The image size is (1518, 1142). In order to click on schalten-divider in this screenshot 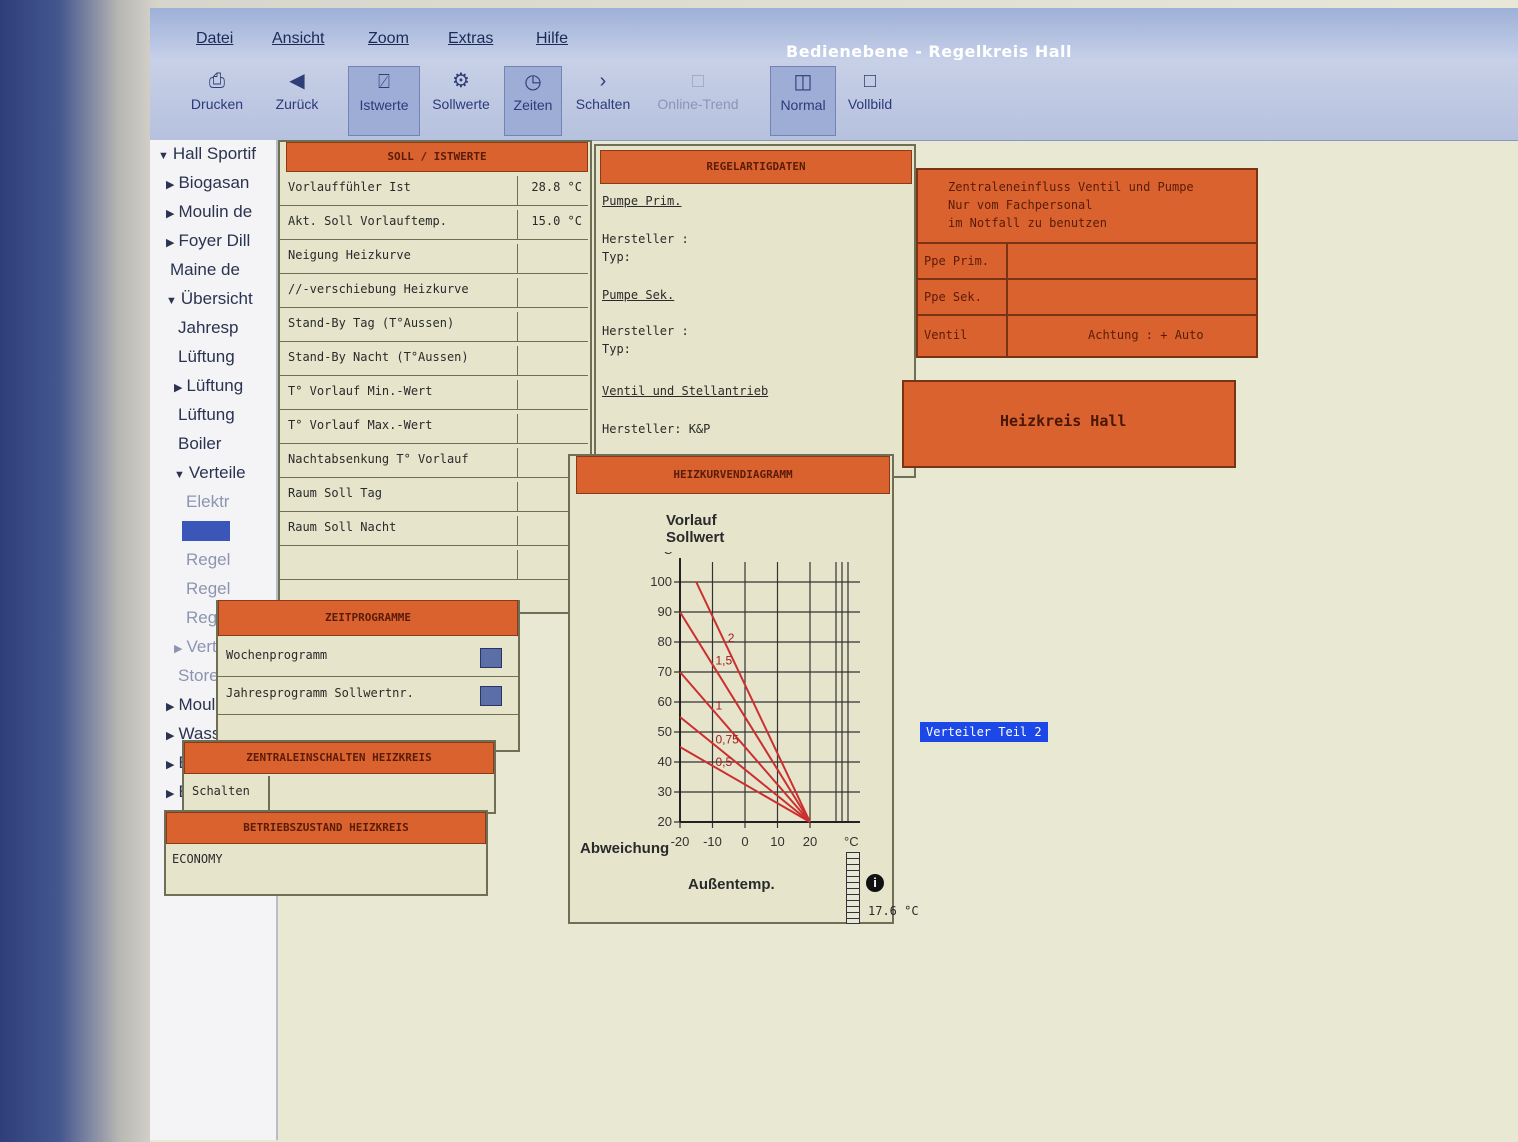, I will do `click(269, 793)`.